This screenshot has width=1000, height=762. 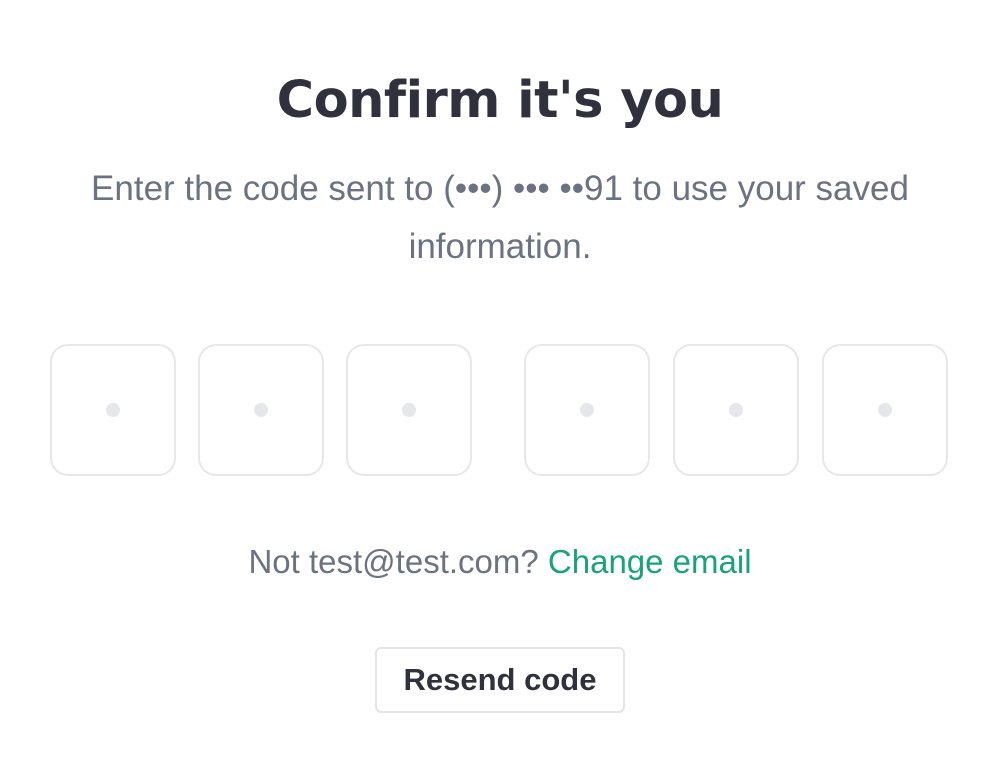 I want to click on account-email-prompt: Not test@test.com?, so click(x=393, y=561).